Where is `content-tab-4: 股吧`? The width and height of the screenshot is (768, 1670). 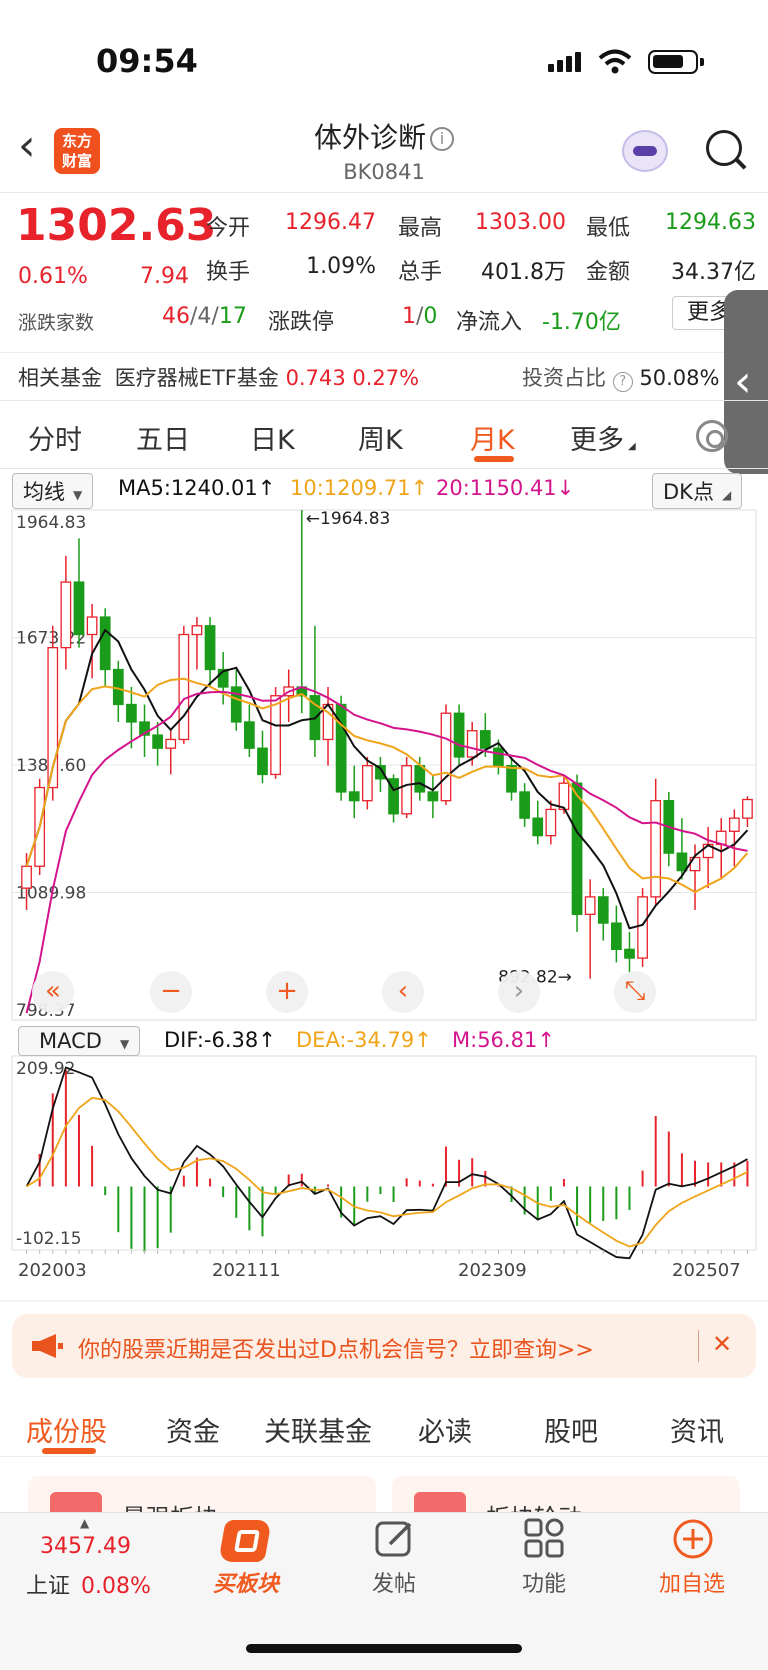 content-tab-4: 股吧 is located at coordinates (571, 1429).